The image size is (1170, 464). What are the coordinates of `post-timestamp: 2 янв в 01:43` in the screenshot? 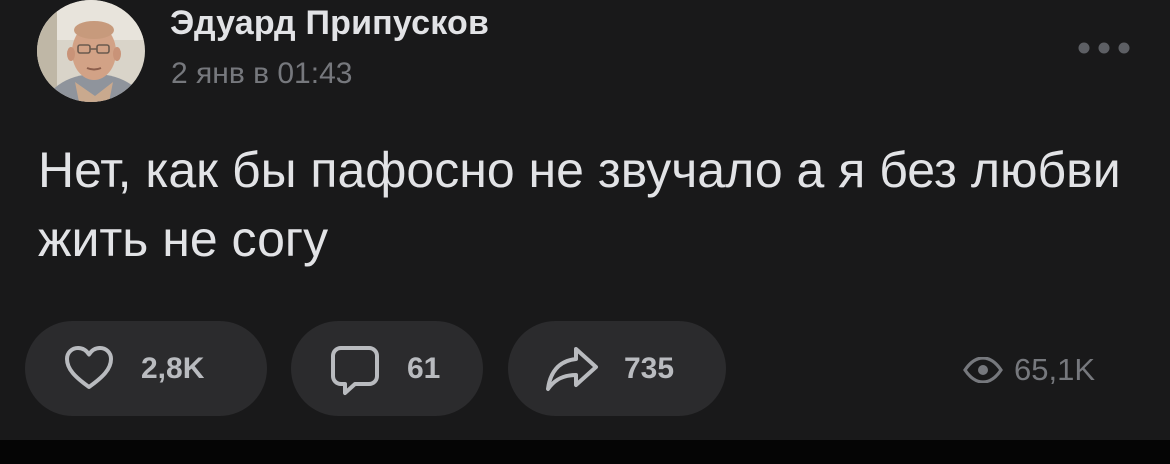 It's located at (261, 74).